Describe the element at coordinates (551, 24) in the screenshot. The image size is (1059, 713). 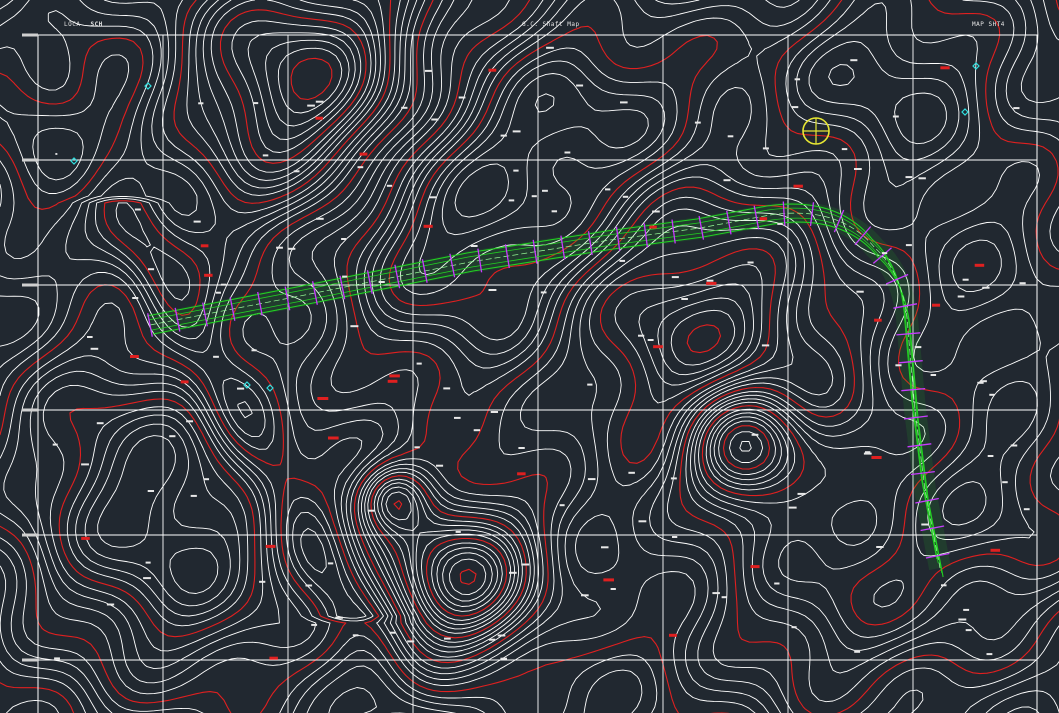
I see `header-center-label: G.C. Shaft Map` at that location.